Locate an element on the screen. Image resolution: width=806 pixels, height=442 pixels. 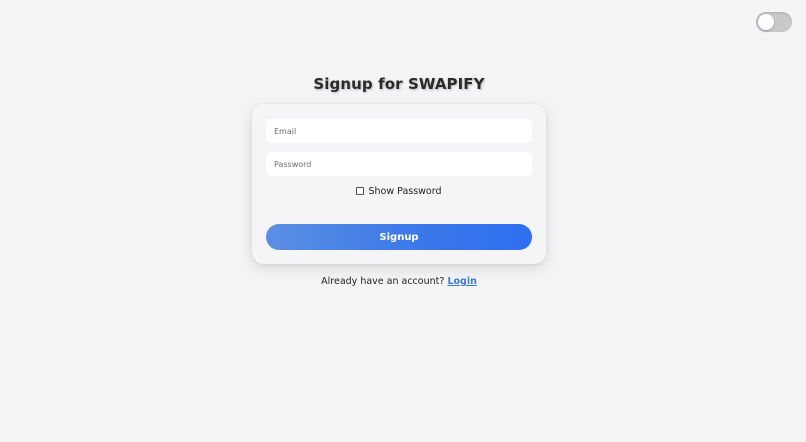
theme-toggle is located at coordinates (774, 22).